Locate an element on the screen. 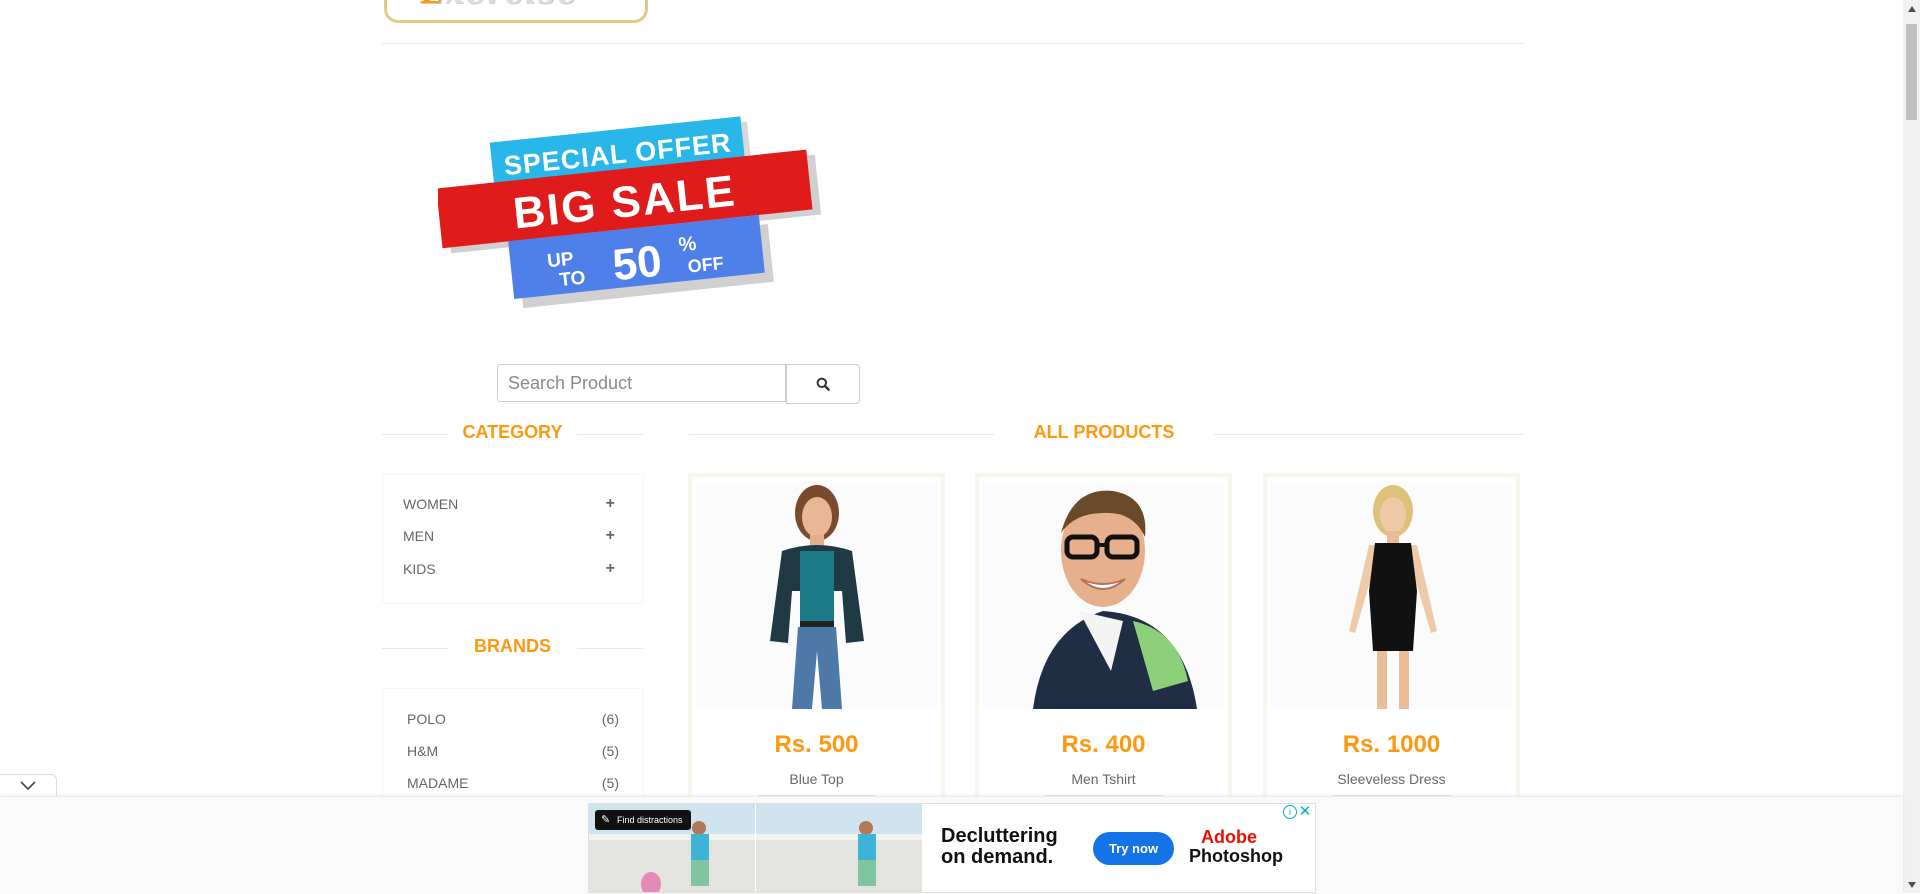 This screenshot has width=1920, height=894. ad-headline-line2: on demand. is located at coordinates (997, 857).